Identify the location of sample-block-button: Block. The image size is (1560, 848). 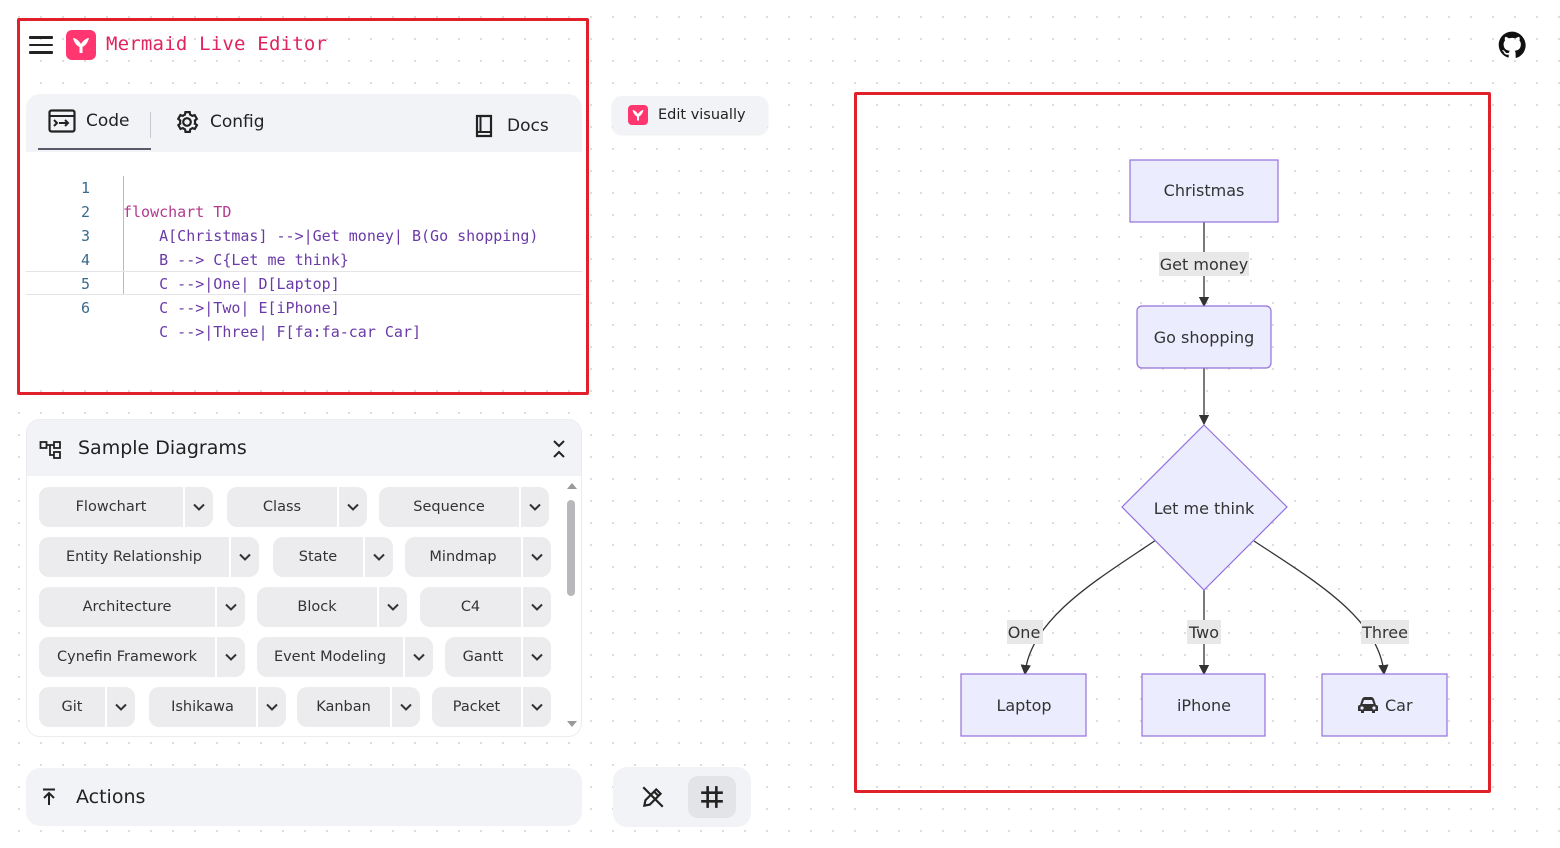
(332, 607).